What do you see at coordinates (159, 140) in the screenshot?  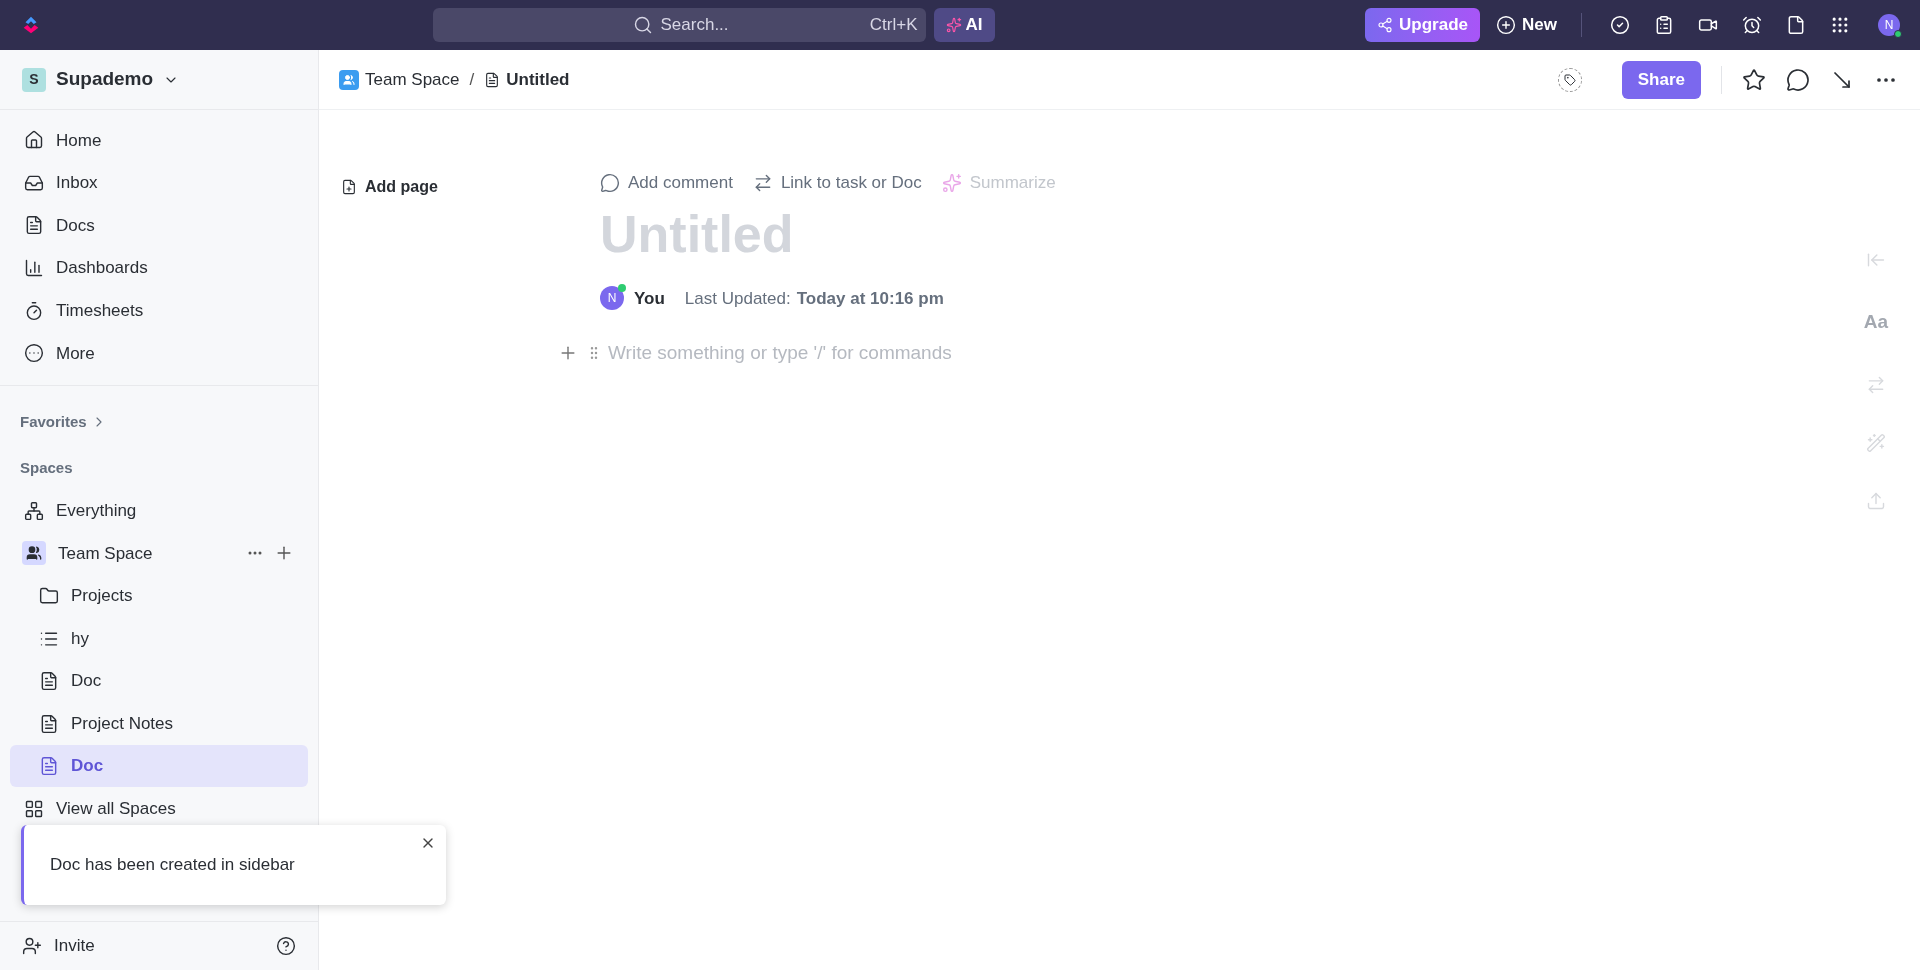 I see `nav-item: Home` at bounding box center [159, 140].